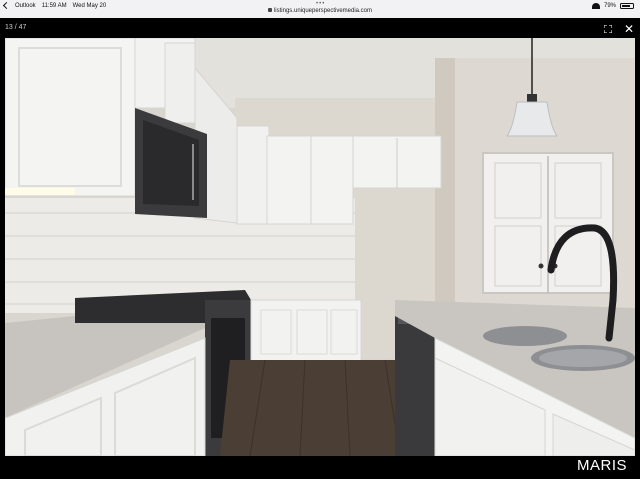 The image size is (640, 479). What do you see at coordinates (609, 5) in the screenshot?
I see `battery-percent: 79%` at bounding box center [609, 5].